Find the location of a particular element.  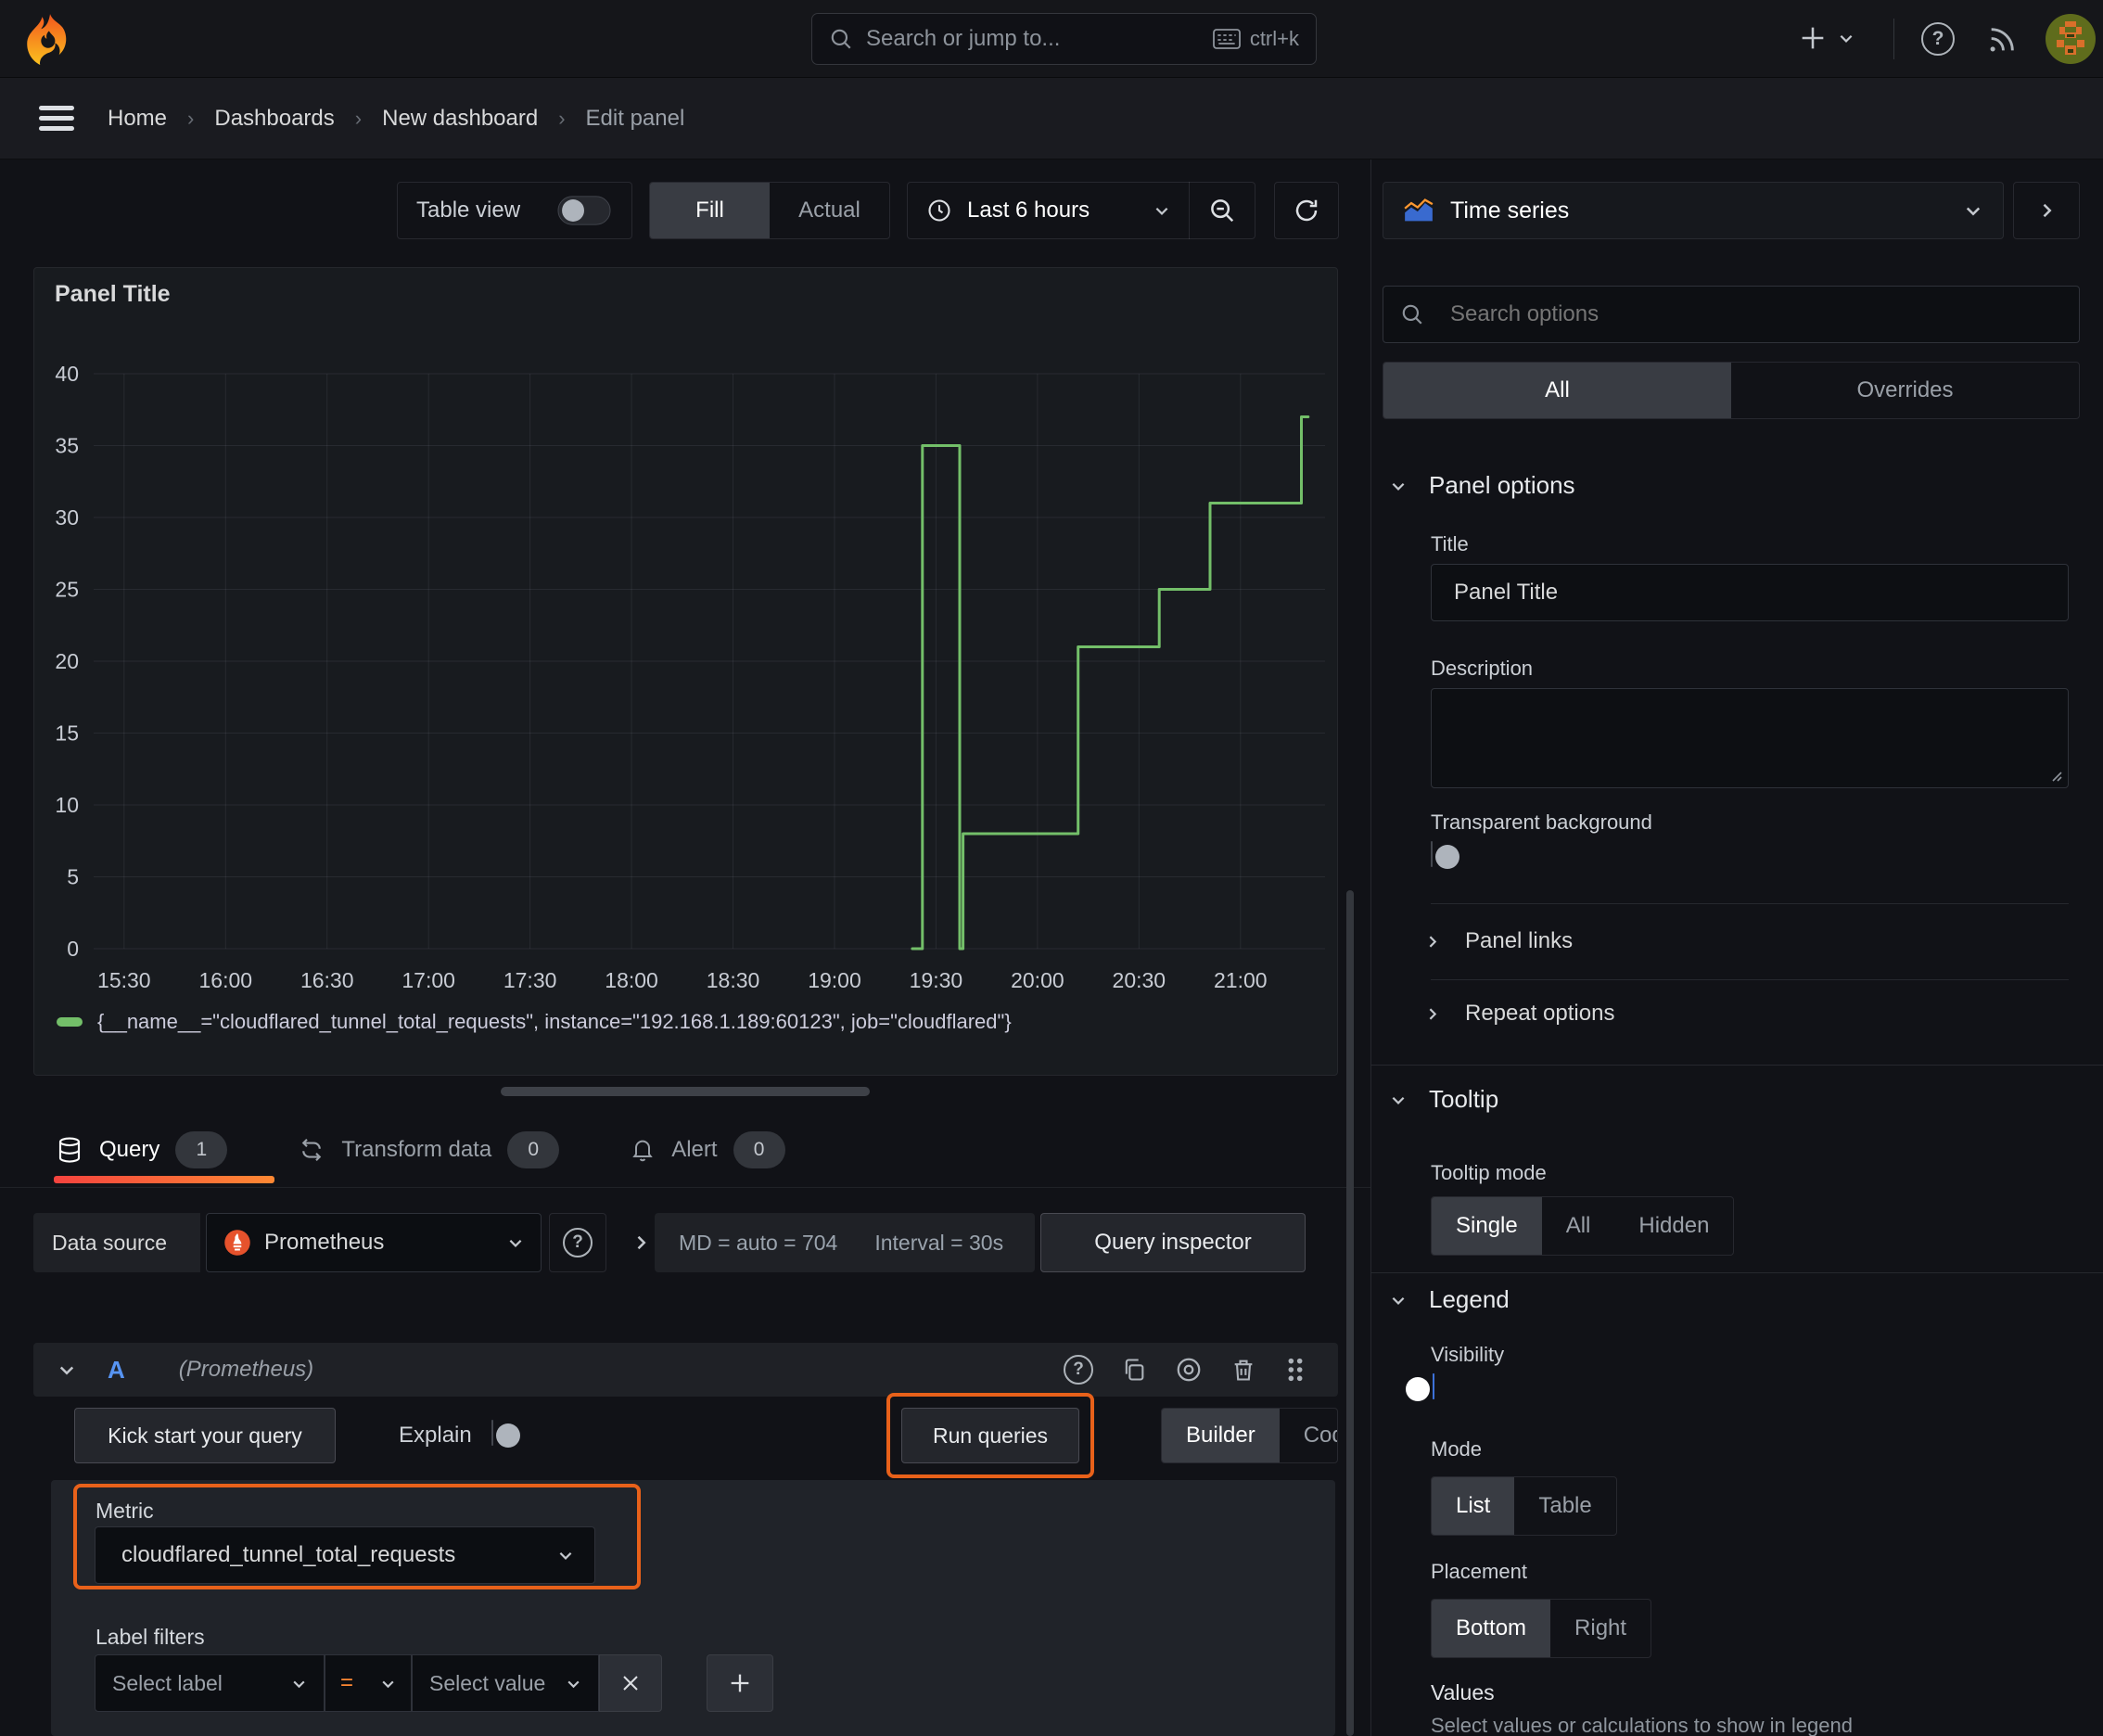

explain-toggle is located at coordinates (492, 1433).